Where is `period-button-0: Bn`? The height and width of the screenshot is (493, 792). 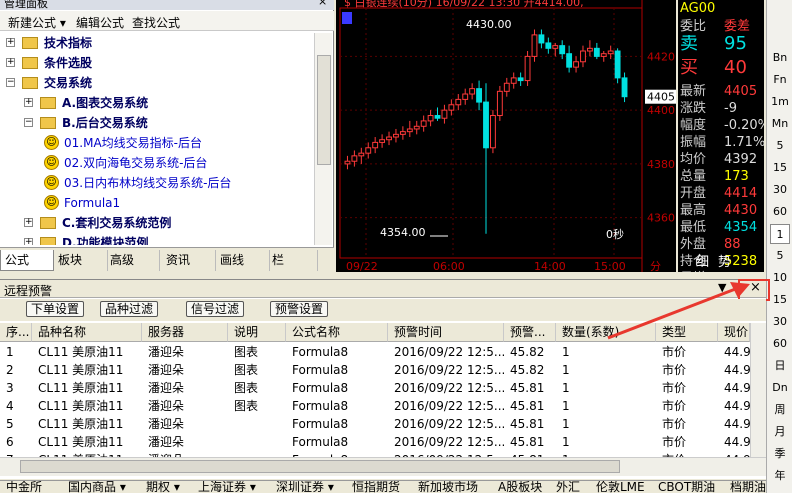
period-button-0: Bn is located at coordinates (780, 58).